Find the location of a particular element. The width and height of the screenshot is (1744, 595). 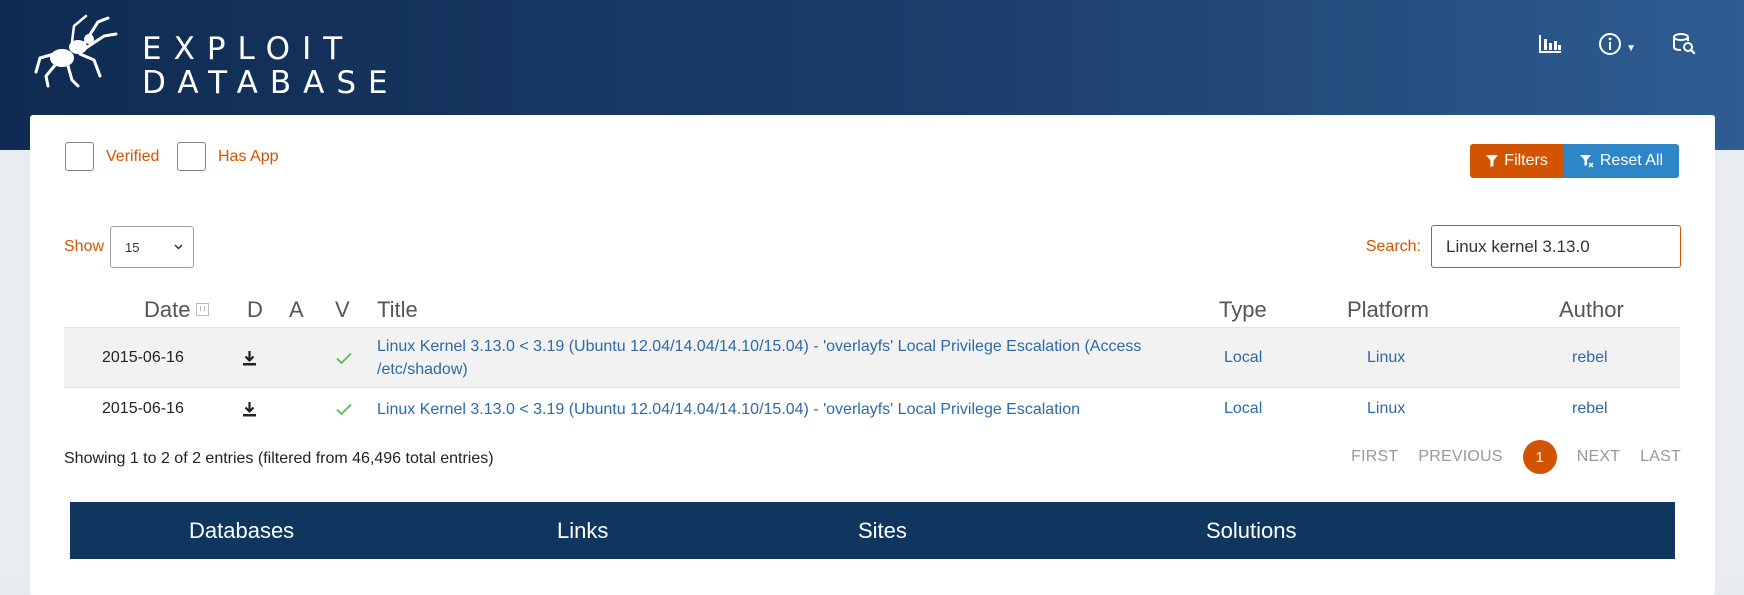

exploit-database-logo: EXPLOIT DATABASE is located at coordinates (211, 57).